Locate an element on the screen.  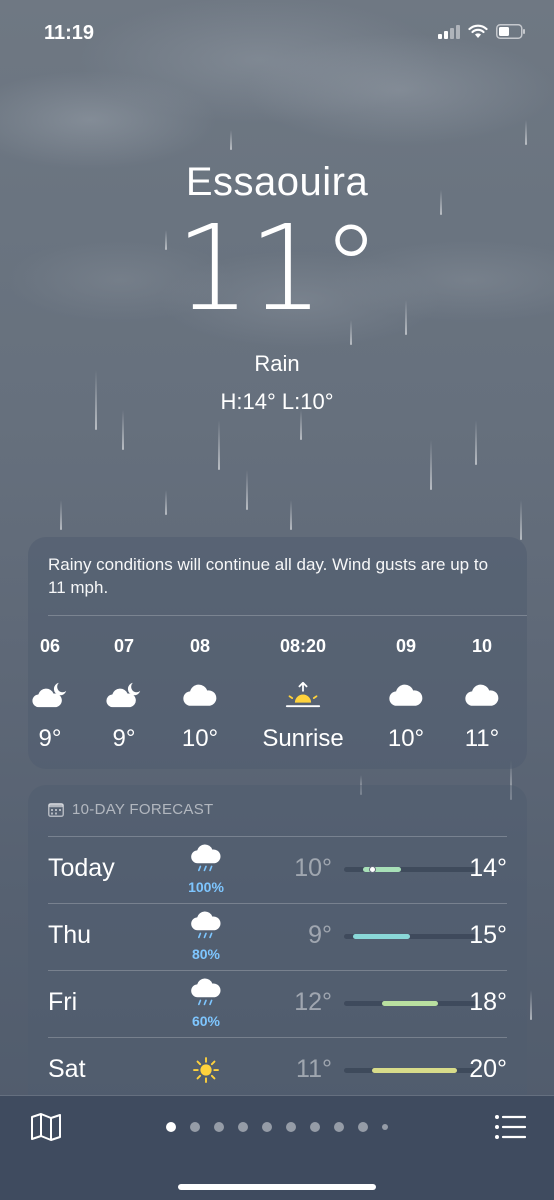
page-indicator is located at coordinates (277, 1127).